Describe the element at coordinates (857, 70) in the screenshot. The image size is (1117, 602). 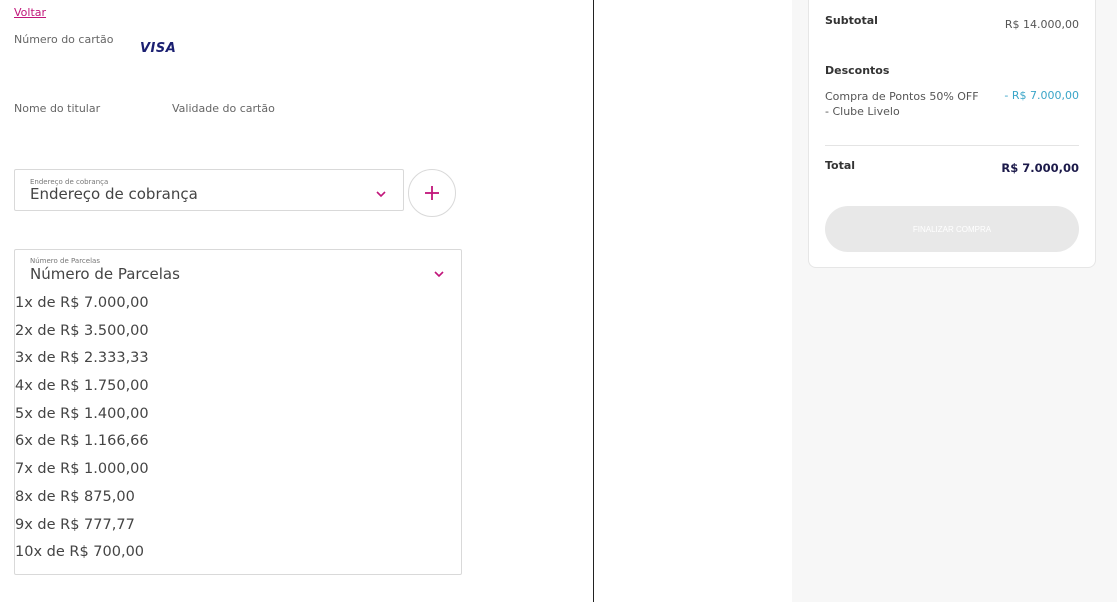
I see `discounts-label: Descontos` at that location.